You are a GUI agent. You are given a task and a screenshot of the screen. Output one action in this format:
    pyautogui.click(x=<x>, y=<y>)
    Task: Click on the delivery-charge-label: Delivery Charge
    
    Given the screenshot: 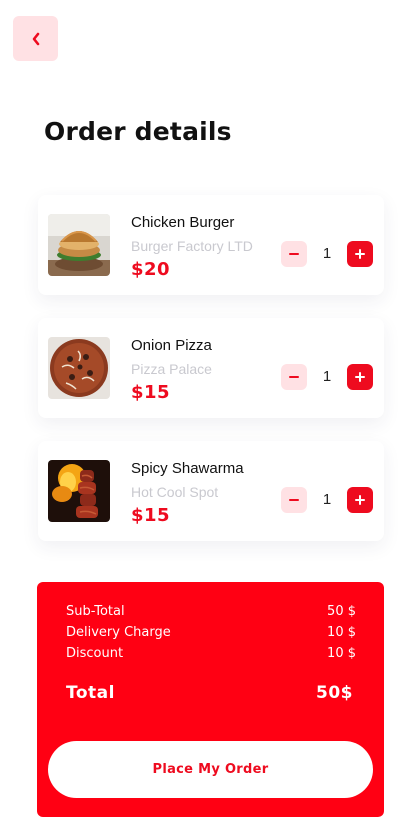 What is the action you would take?
    pyautogui.click(x=118, y=632)
    